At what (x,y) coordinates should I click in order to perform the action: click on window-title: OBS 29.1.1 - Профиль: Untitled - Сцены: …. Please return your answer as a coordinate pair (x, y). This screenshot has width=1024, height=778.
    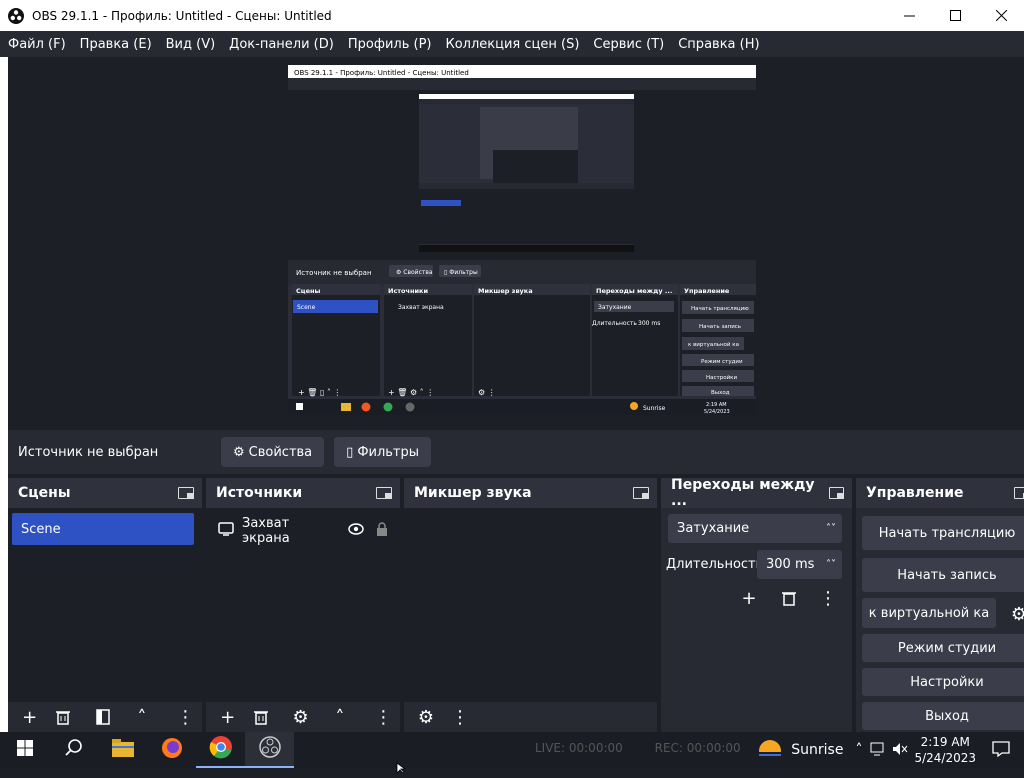
    Looking at the image, I should click on (182, 15).